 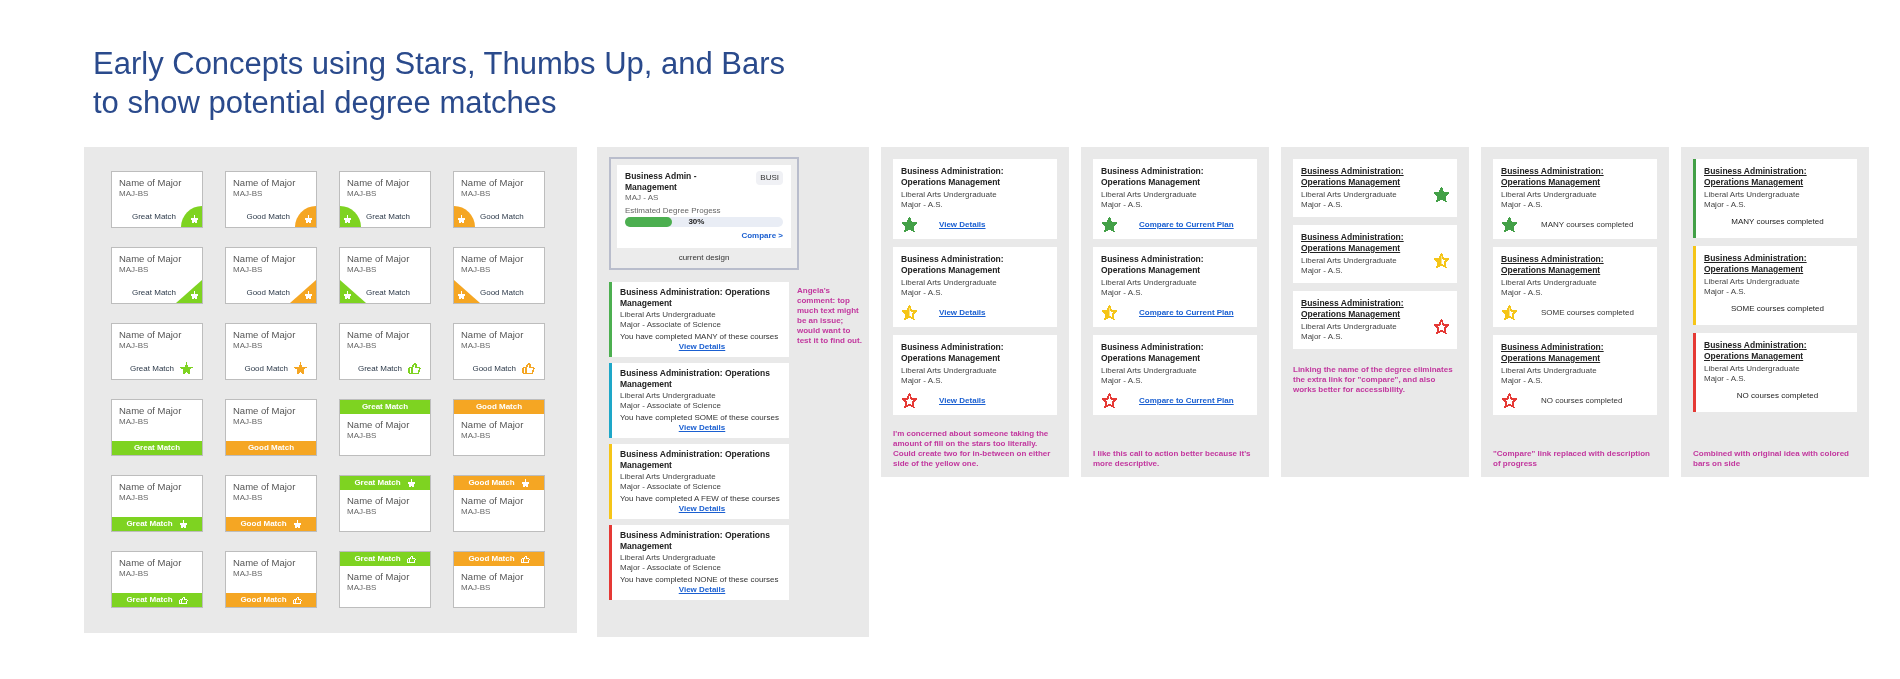 What do you see at coordinates (696, 222) in the screenshot?
I see `progress-reading: 30%` at bounding box center [696, 222].